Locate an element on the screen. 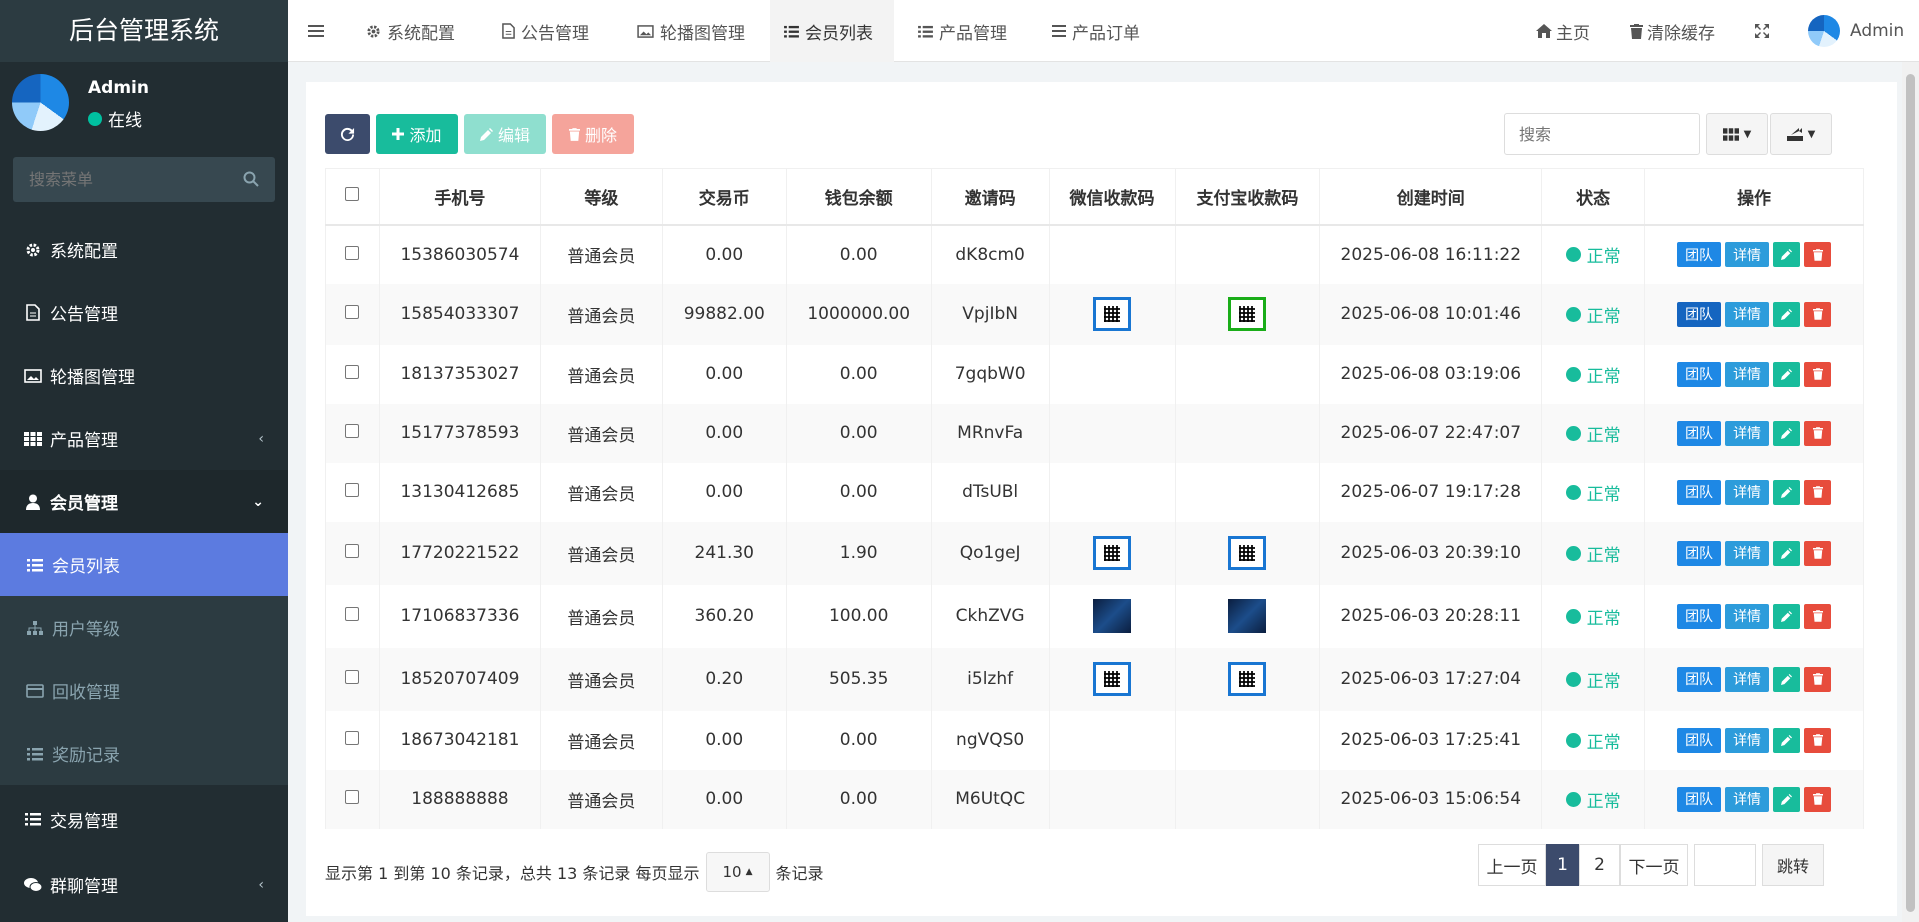  column-header: 交易币 is located at coordinates (724, 197).